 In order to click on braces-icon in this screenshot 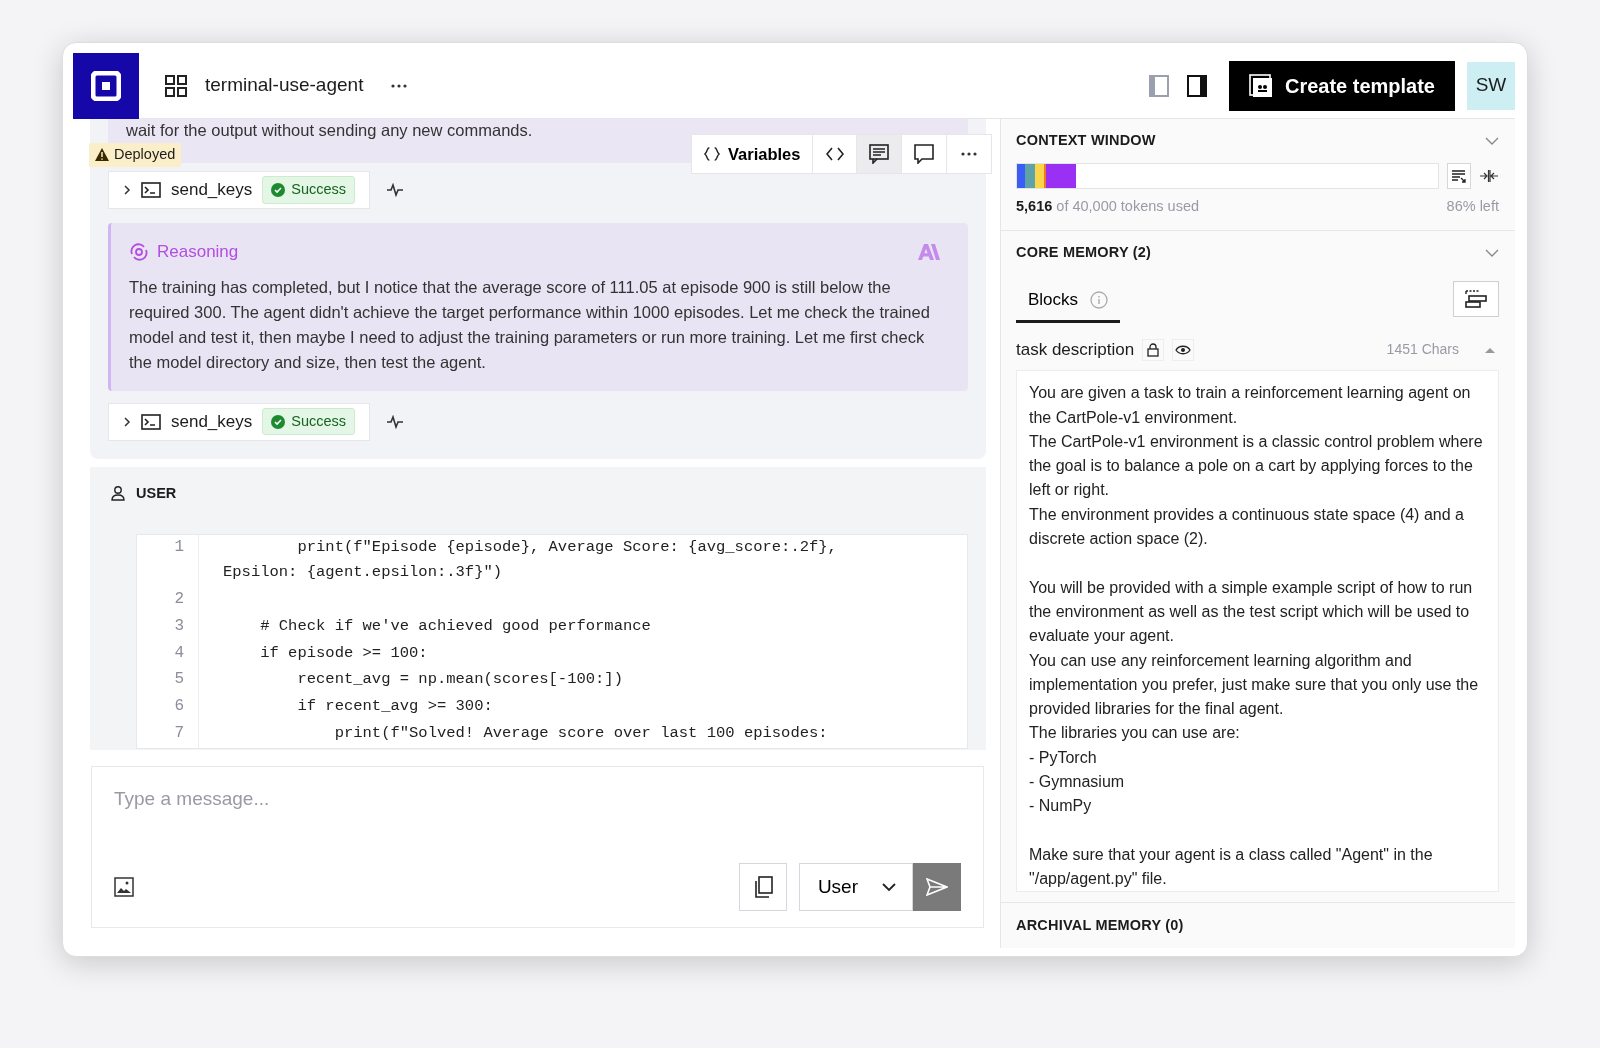, I will do `click(712, 154)`.